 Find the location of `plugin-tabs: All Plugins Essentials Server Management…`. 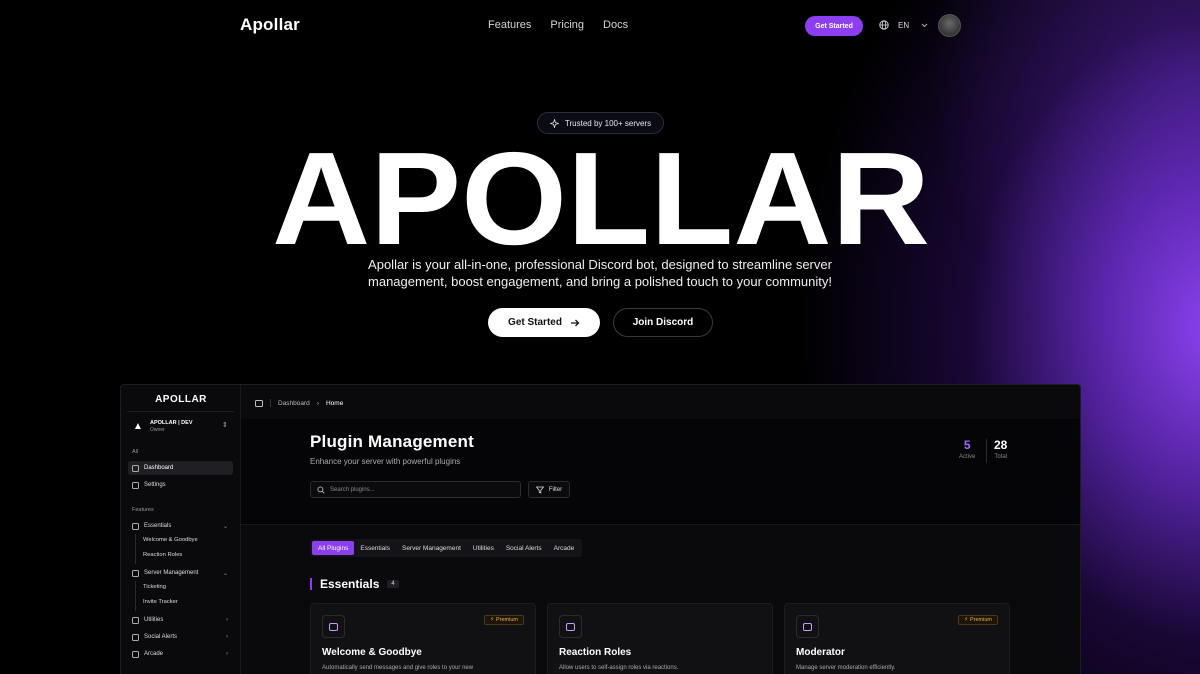

plugin-tabs: All Plugins Essentials Server Management… is located at coordinates (446, 548).